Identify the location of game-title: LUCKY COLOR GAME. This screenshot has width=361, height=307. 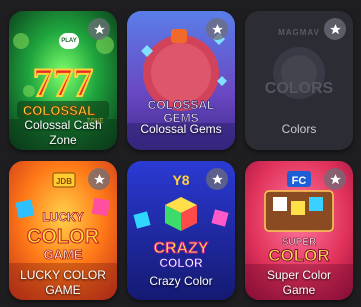
(63, 282).